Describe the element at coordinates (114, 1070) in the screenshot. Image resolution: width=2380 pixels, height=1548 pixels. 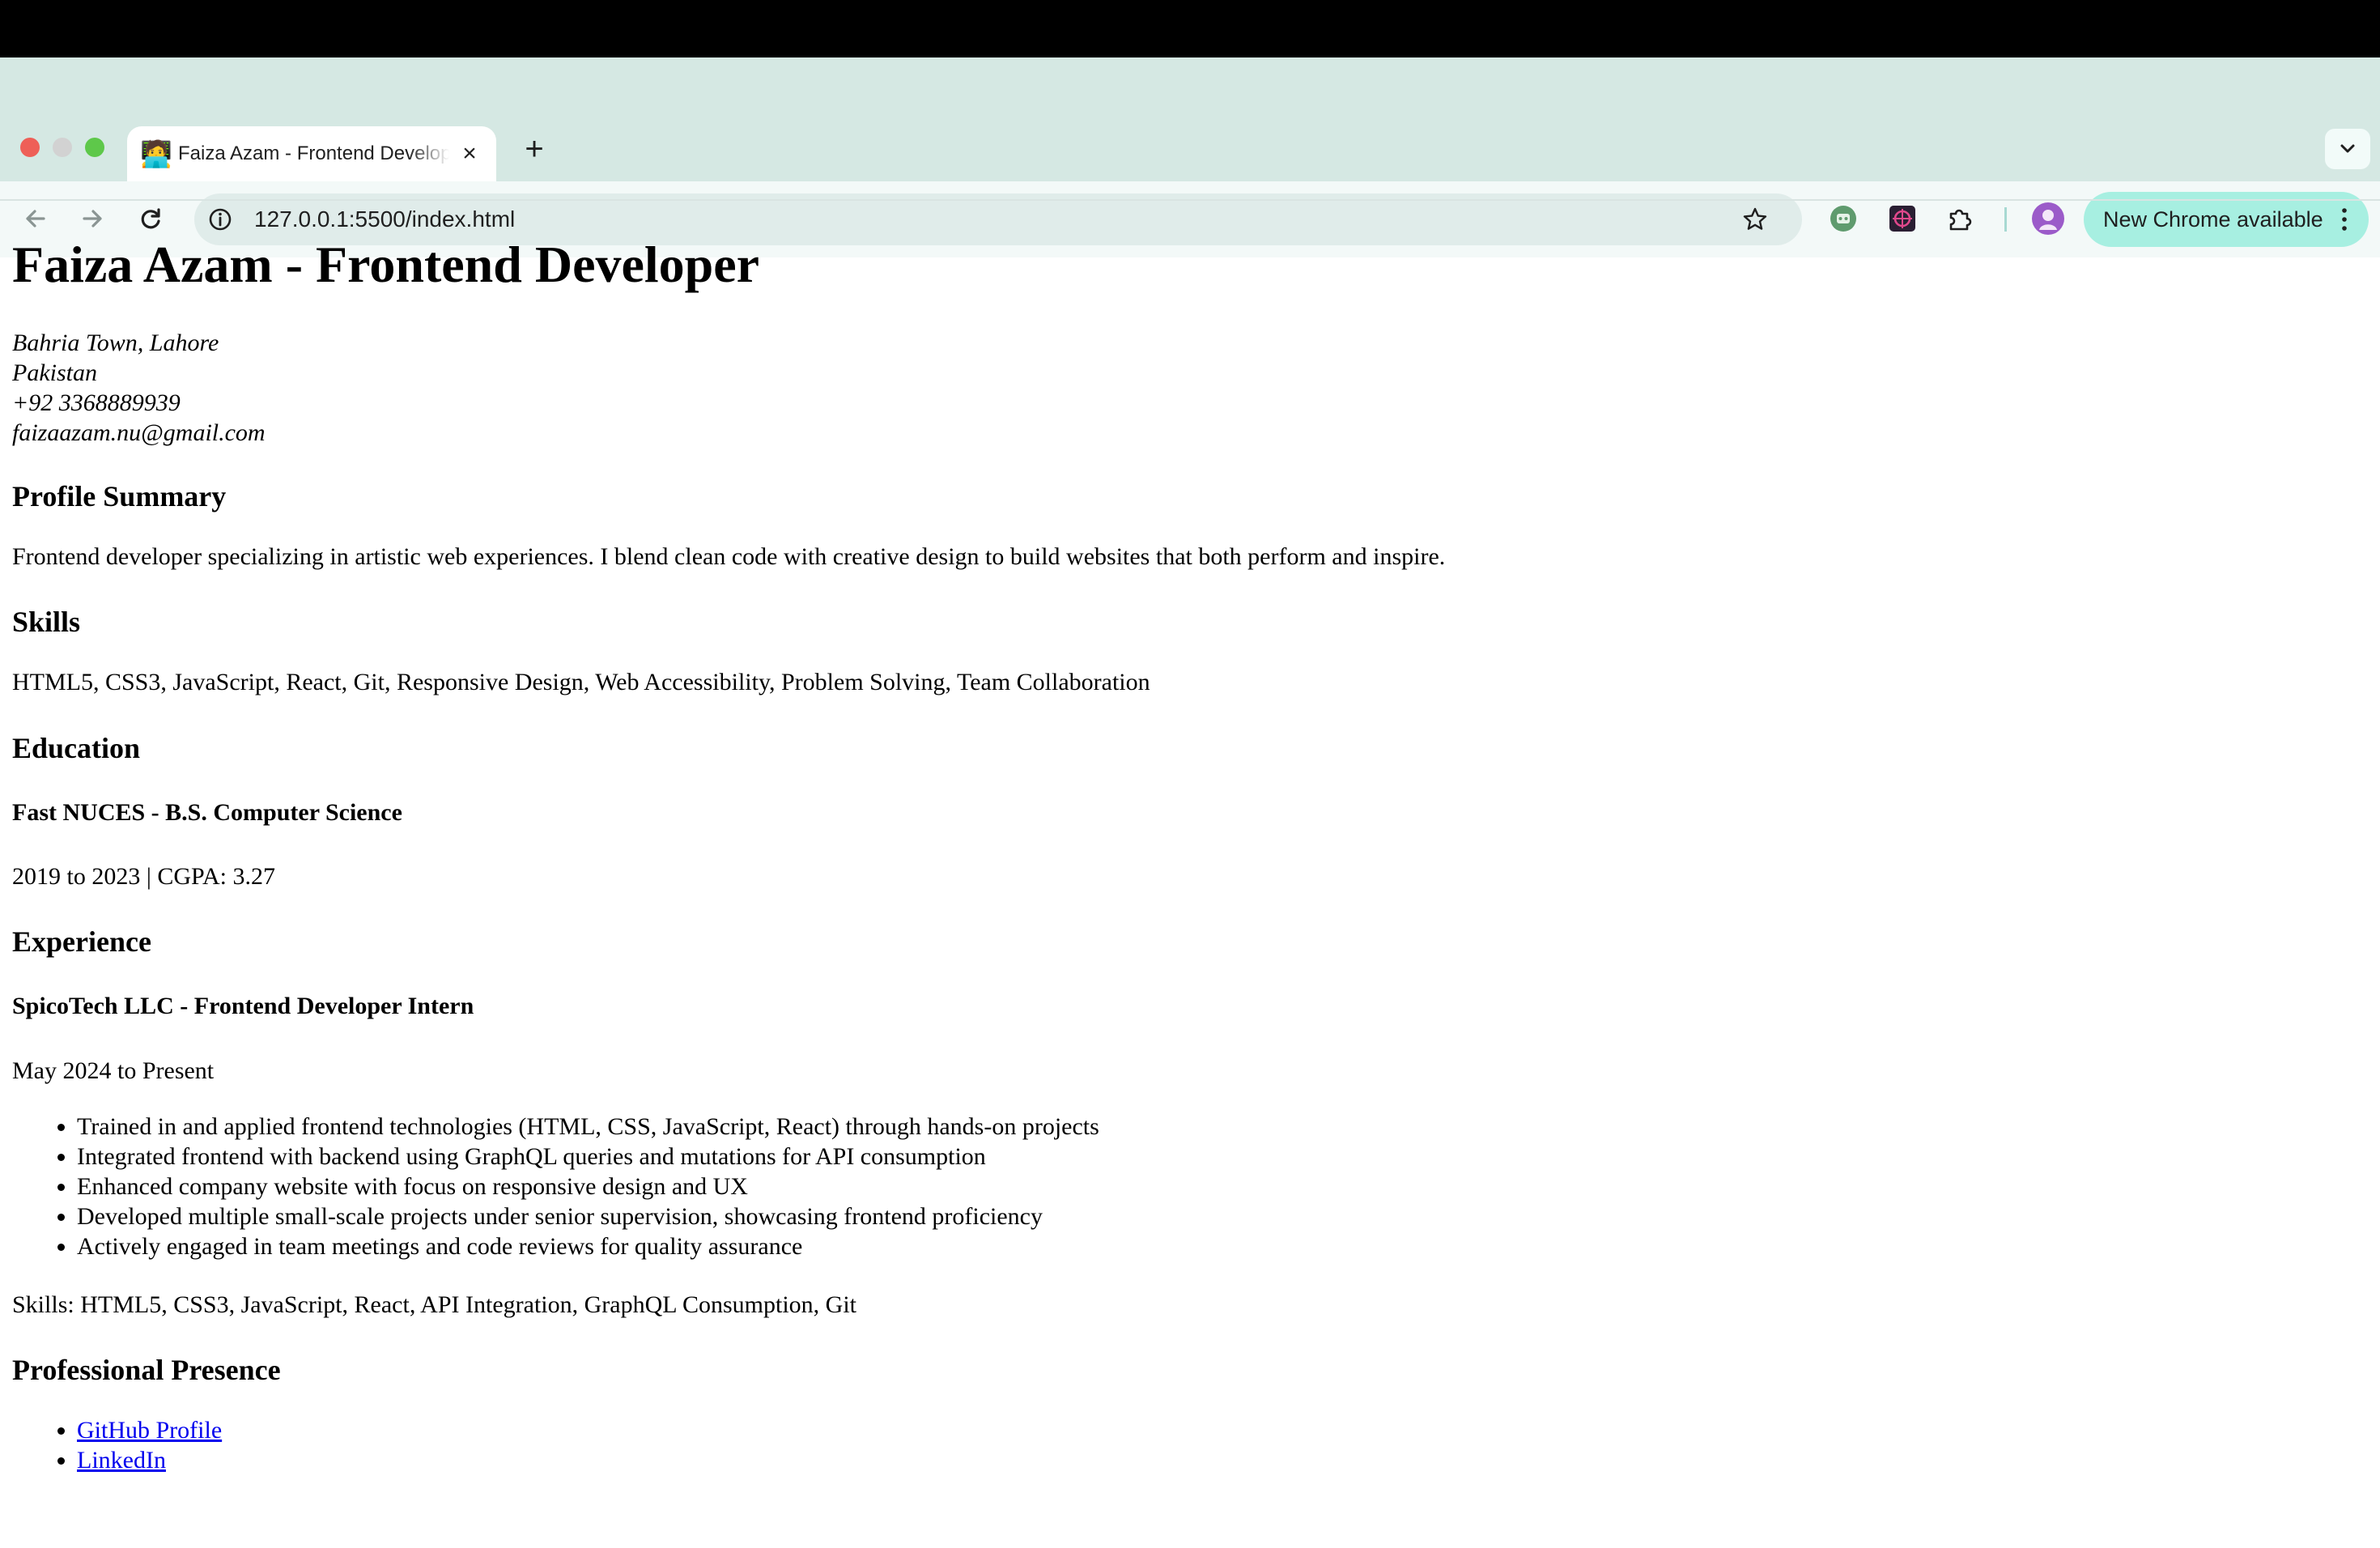
I see `experience-item-dates: May 2024 to Present` at that location.